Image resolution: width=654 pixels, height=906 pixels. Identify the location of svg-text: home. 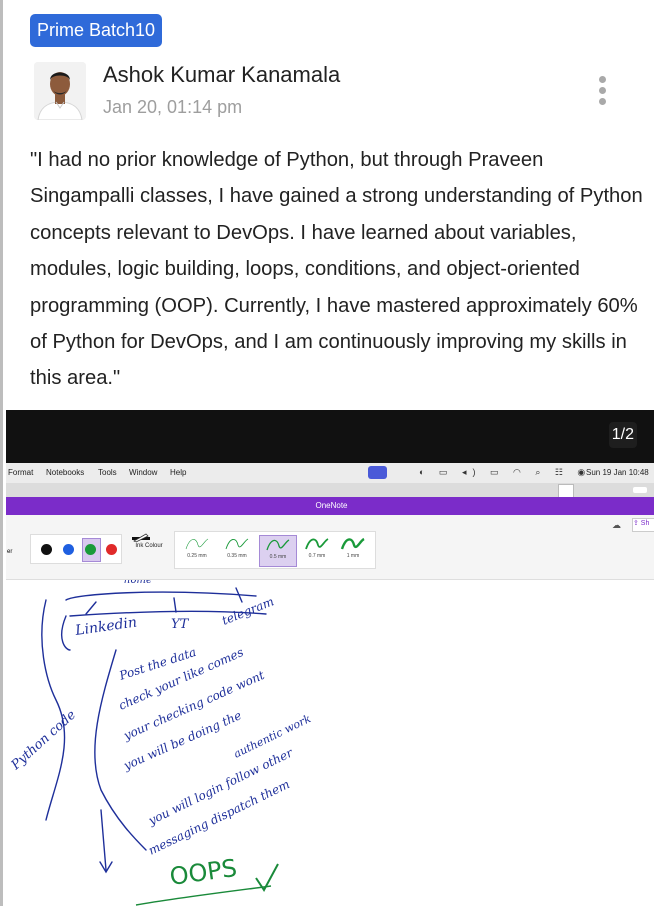
(138, 583).